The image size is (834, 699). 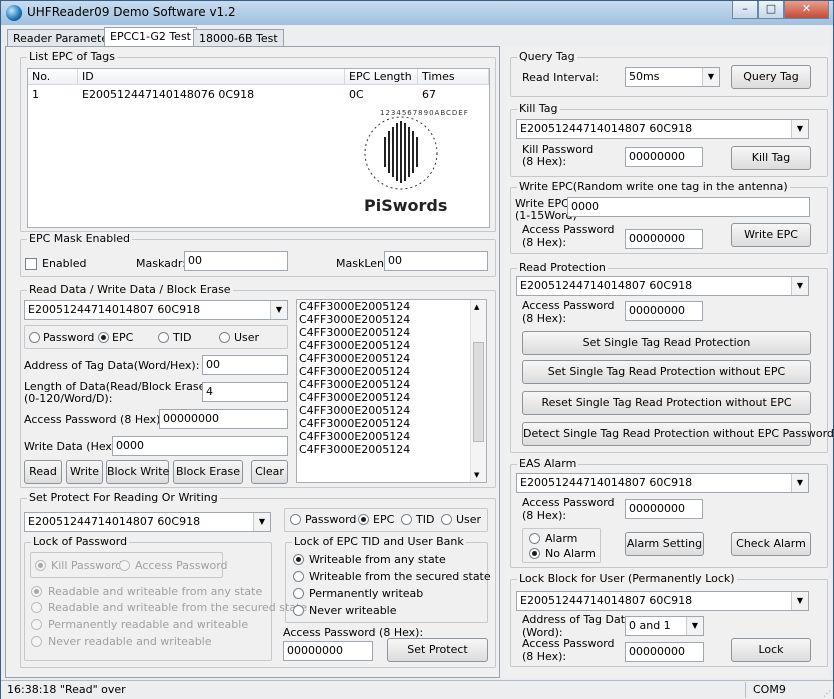 I want to click on pw-opt1-radio, so click(x=36, y=591).